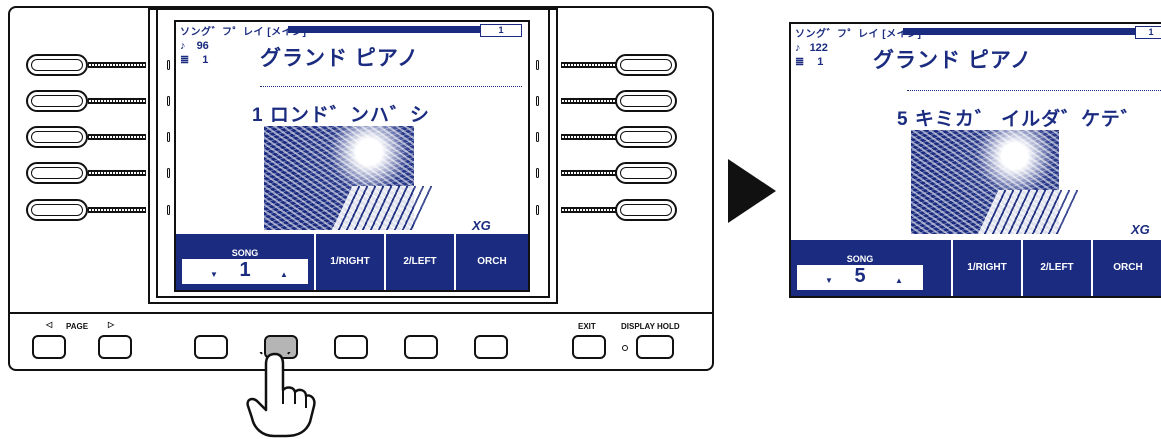  Describe the element at coordinates (1019, 119) in the screenshot. I see `result-song-title: 5 キミカ゛ イルダ゛ケテ゛` at that location.